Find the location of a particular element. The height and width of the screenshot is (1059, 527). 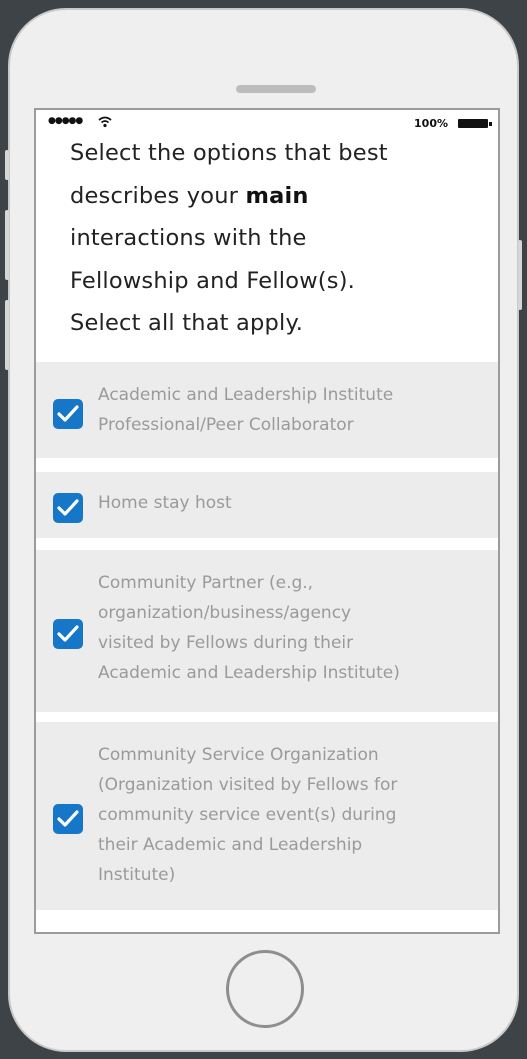

power-button is located at coordinates (520, 275).